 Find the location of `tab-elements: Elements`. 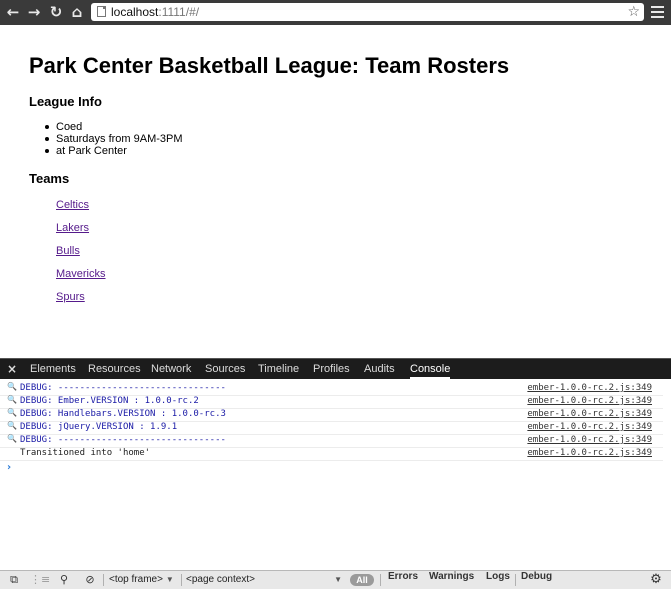

tab-elements: Elements is located at coordinates (53, 369).